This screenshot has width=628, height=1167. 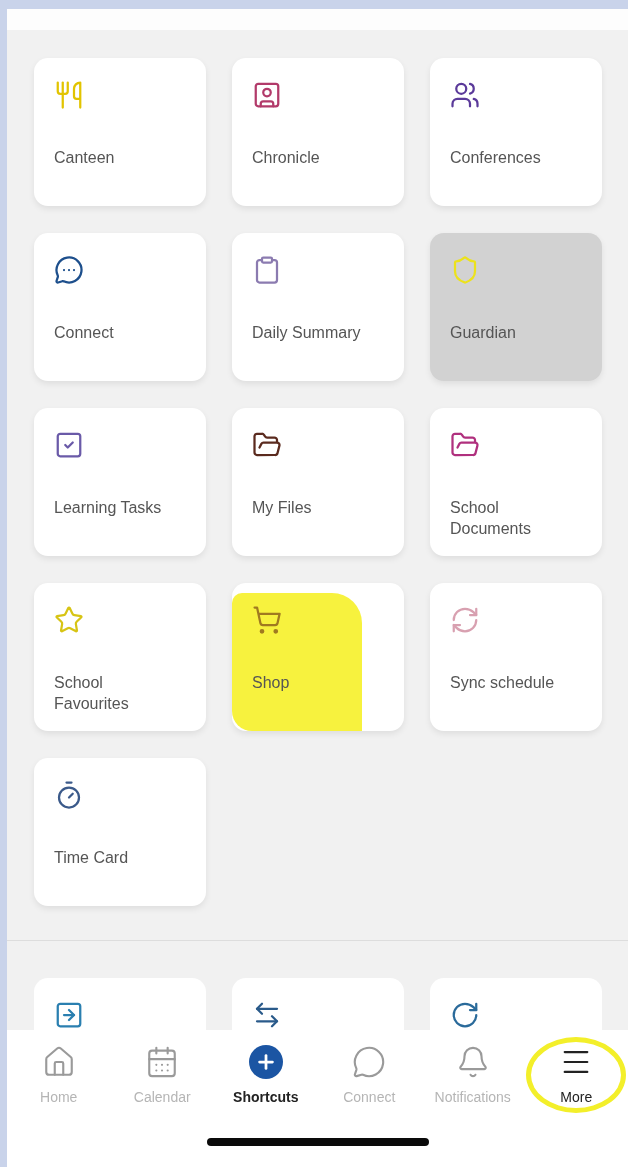 I want to click on tile-label: My Files, so click(x=282, y=508).